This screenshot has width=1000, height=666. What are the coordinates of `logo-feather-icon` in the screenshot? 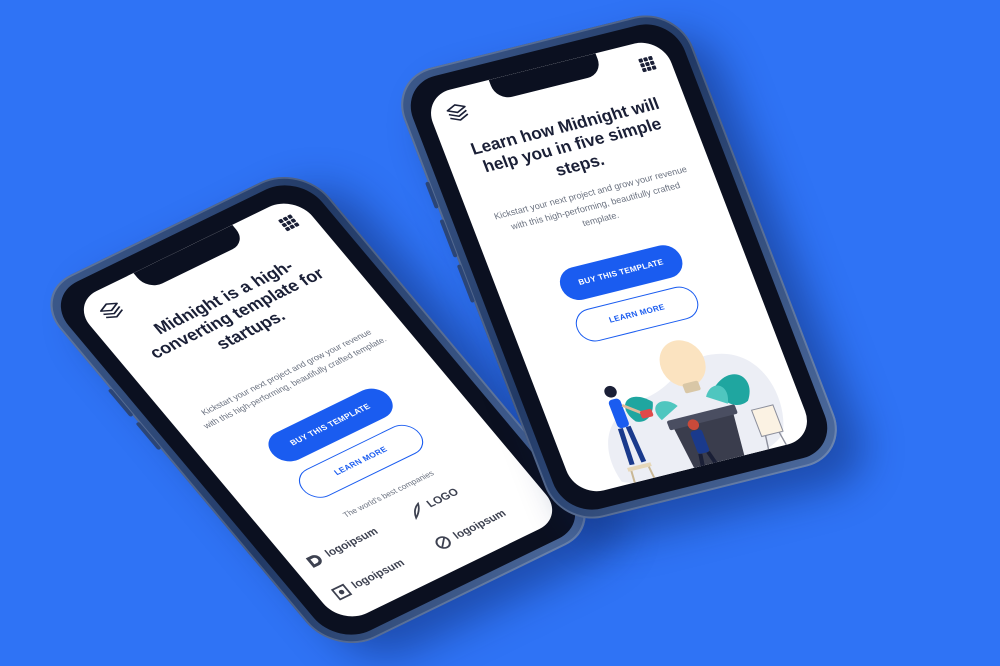 It's located at (417, 510).